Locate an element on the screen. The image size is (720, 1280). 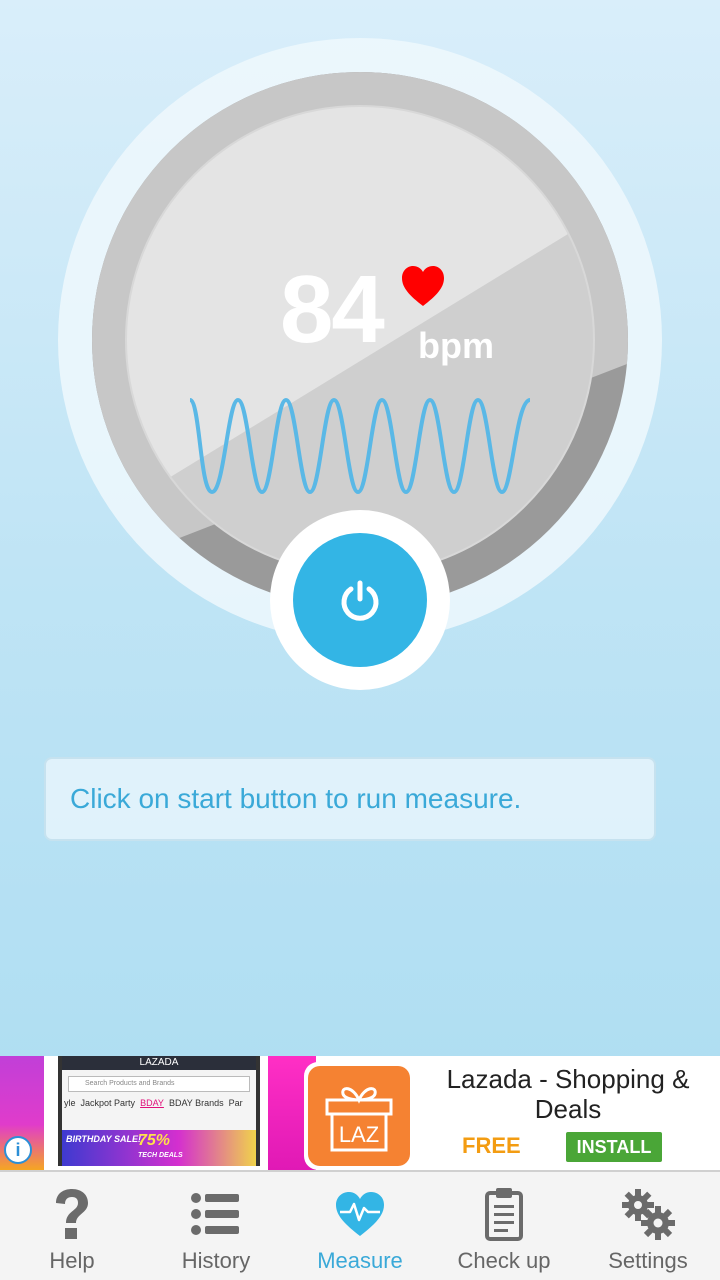
status-message-box: Click on start button to run measure. is located at coordinates (350, 799).